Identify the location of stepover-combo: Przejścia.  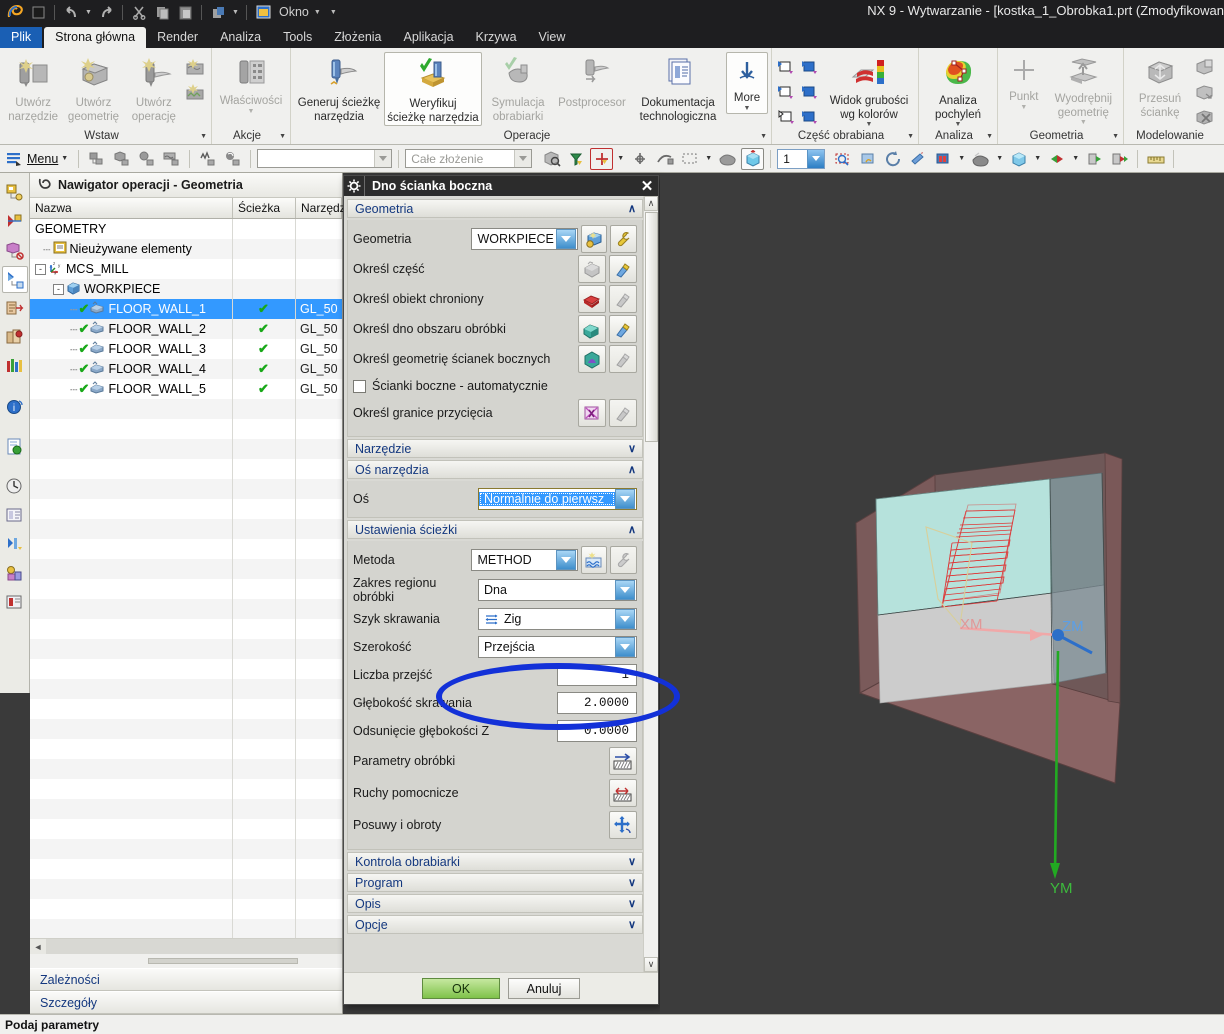
(557, 647).